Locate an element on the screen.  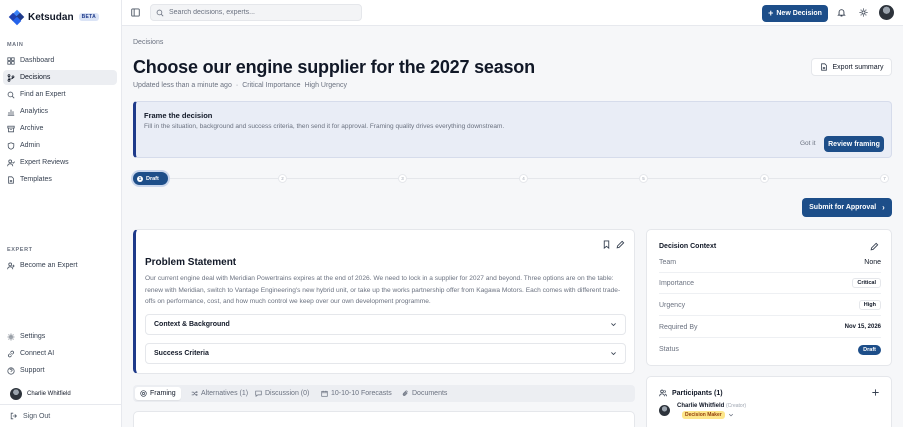
participants-header: Participants (1) is located at coordinates (691, 393).